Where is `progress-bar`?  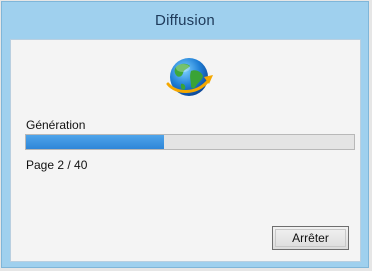
progress-bar is located at coordinates (190, 142).